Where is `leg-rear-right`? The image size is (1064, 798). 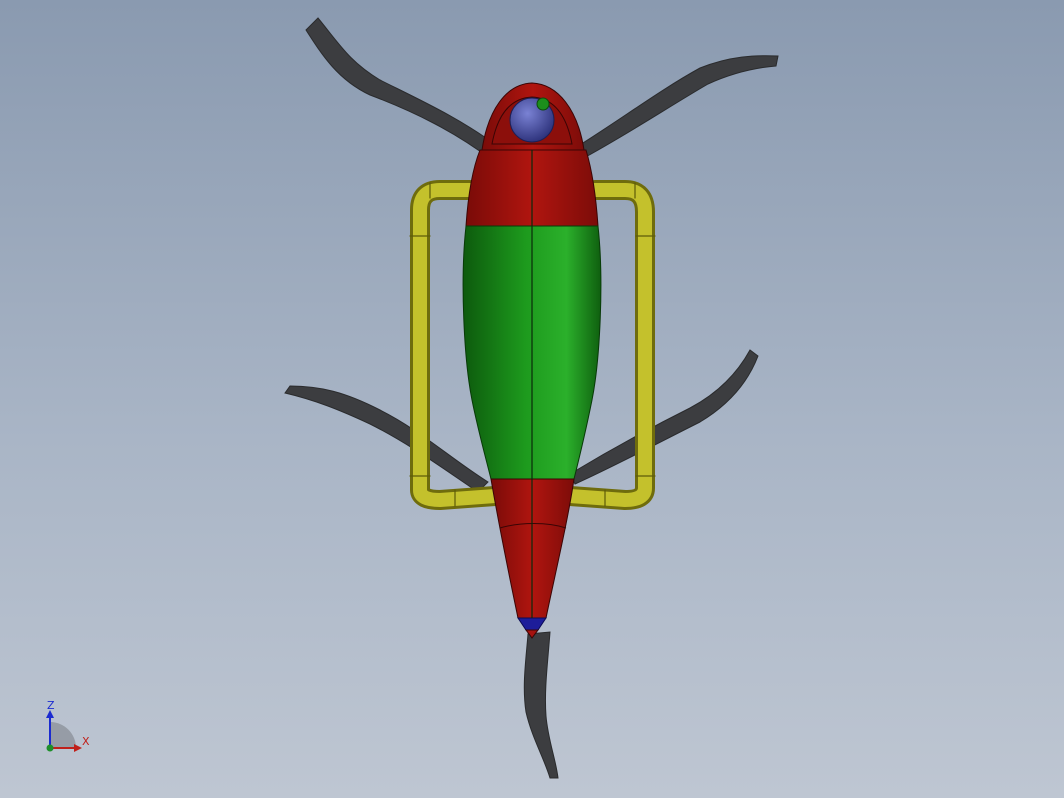 leg-rear-right is located at coordinates (664, 417).